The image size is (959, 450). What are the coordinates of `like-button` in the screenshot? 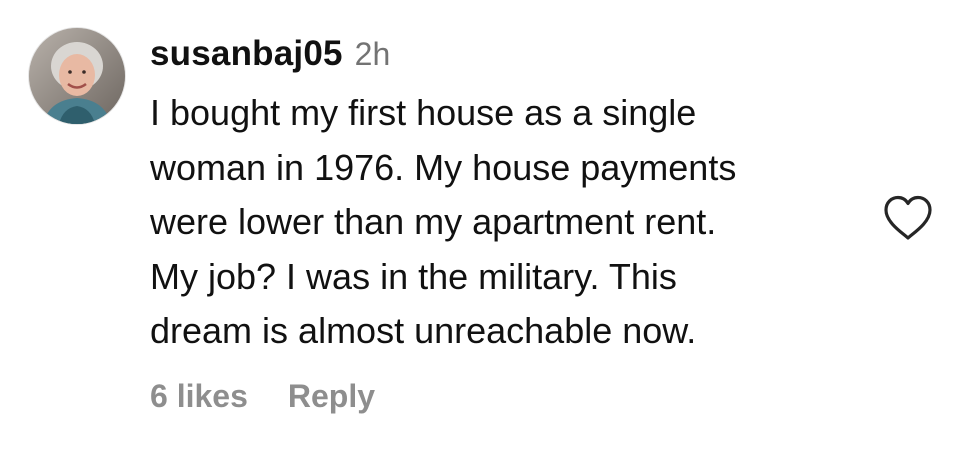 It's located at (908, 218).